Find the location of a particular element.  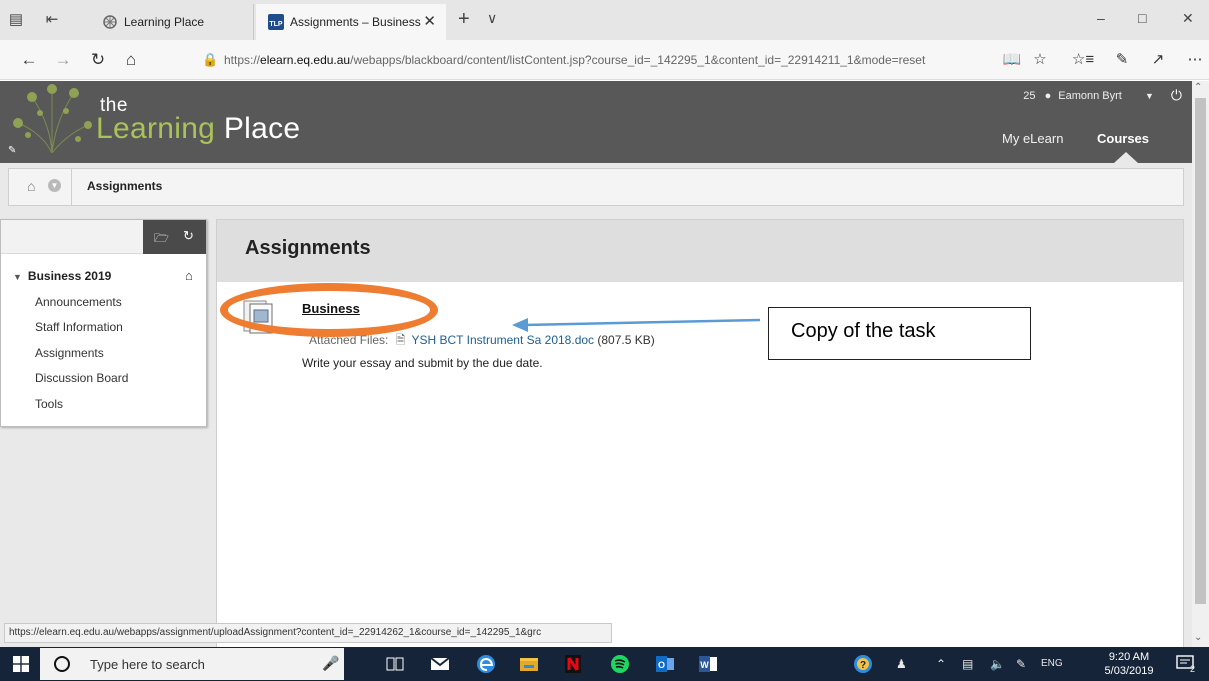

tab-assignments-business: TLP Assignments – Business ✕ is located at coordinates (351, 22).